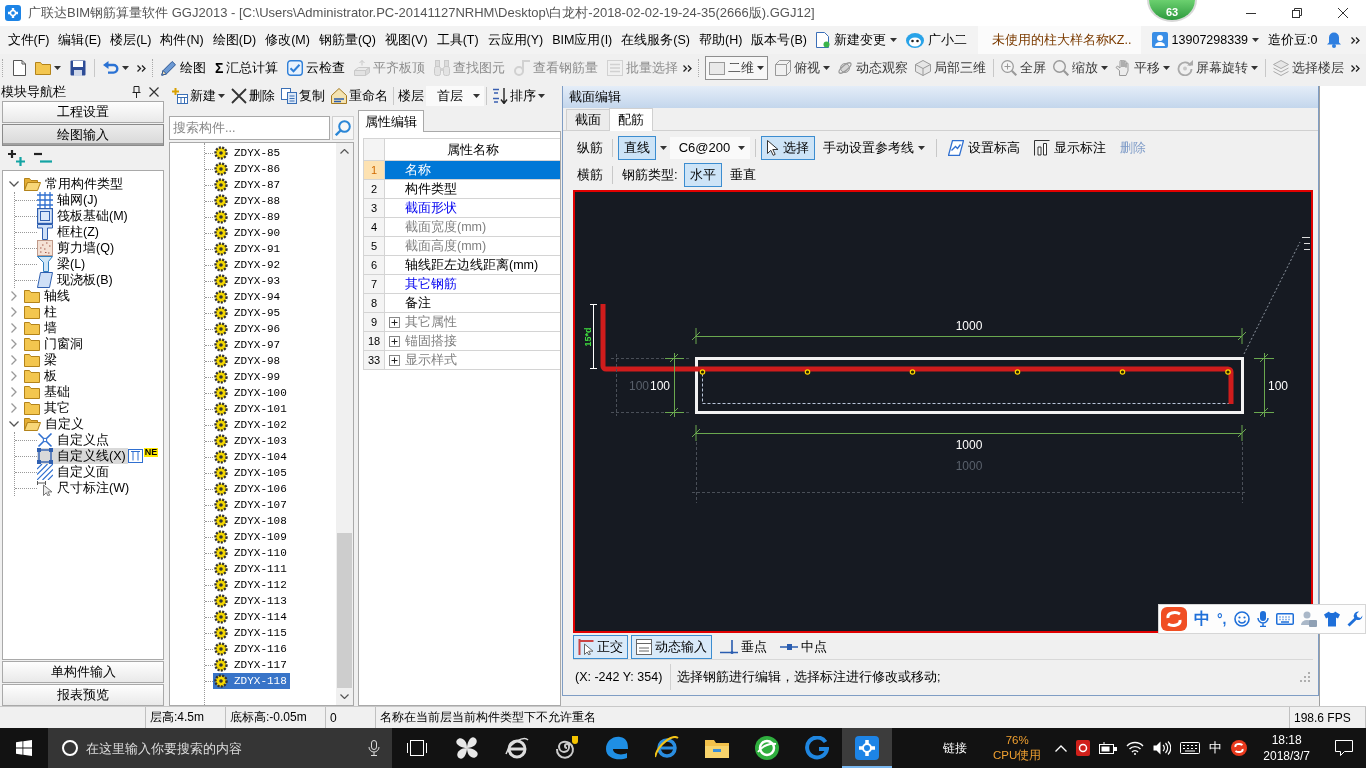  Describe the element at coordinates (248, 281) in the screenshot. I see `list-item: ZDYX-93` at that location.